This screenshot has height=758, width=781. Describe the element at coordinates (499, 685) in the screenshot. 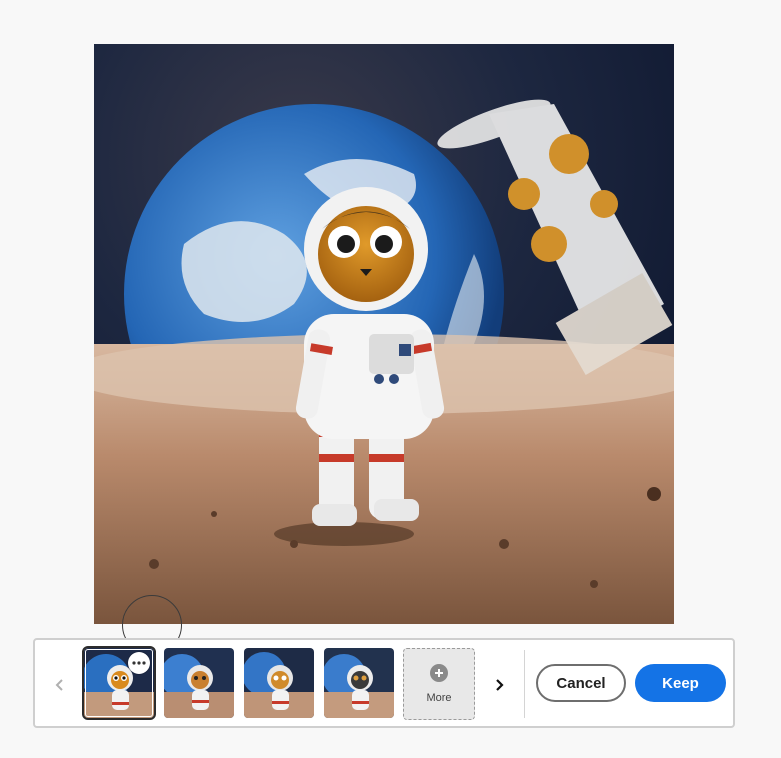

I see `chevron-right-icon` at that location.